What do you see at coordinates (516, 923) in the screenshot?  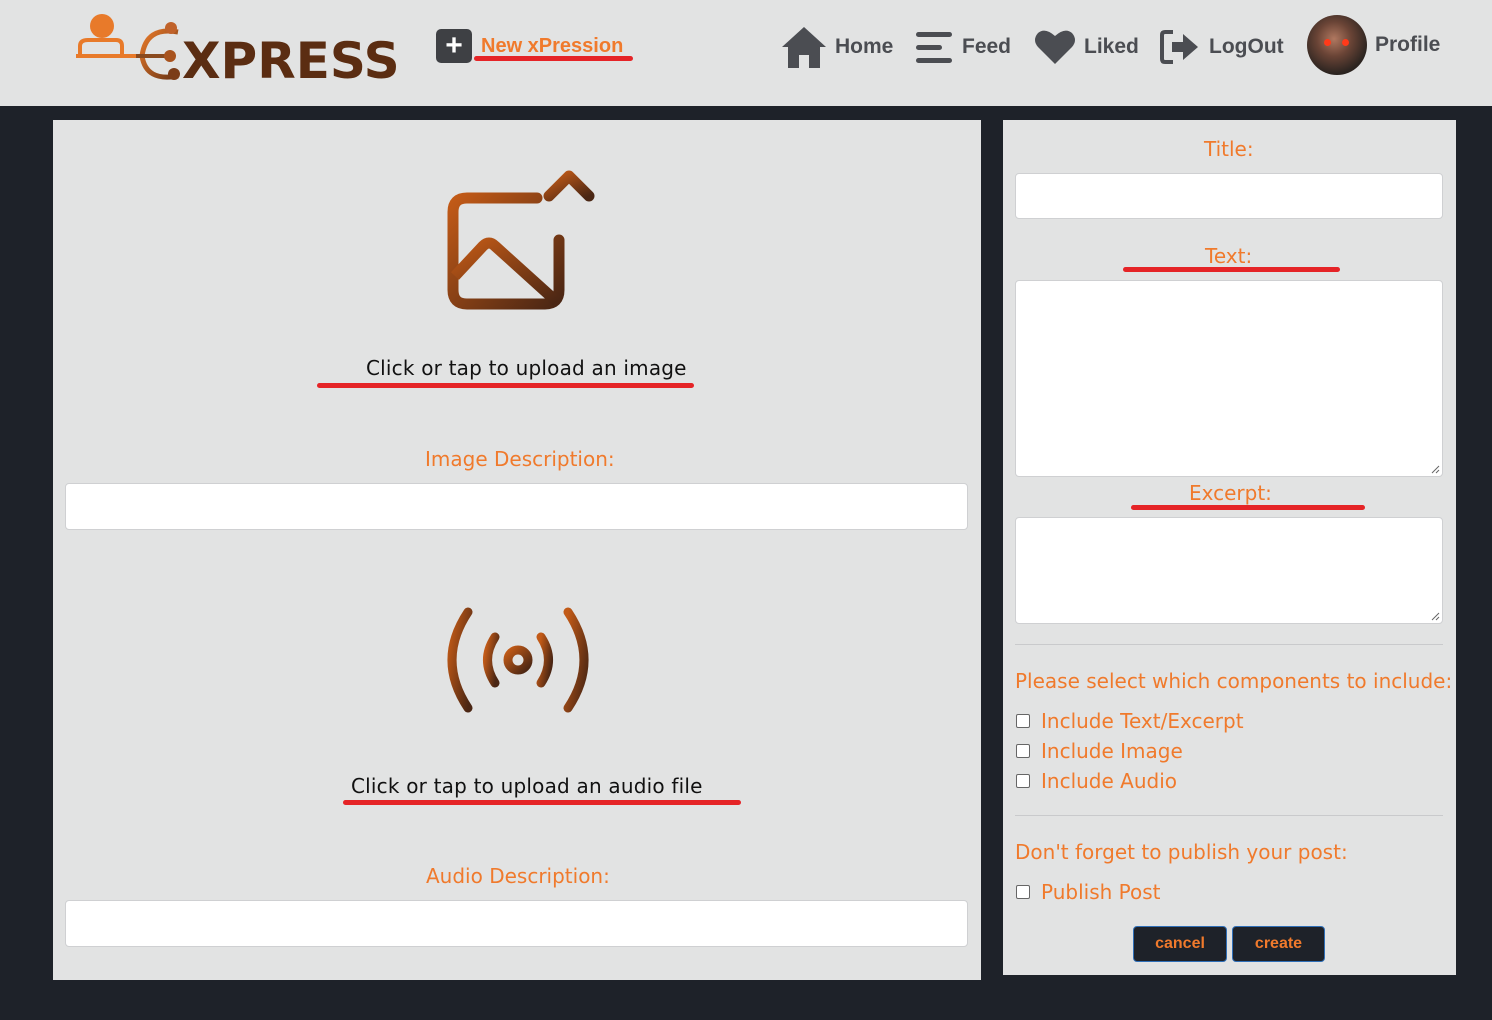 I see `audio-description-input` at bounding box center [516, 923].